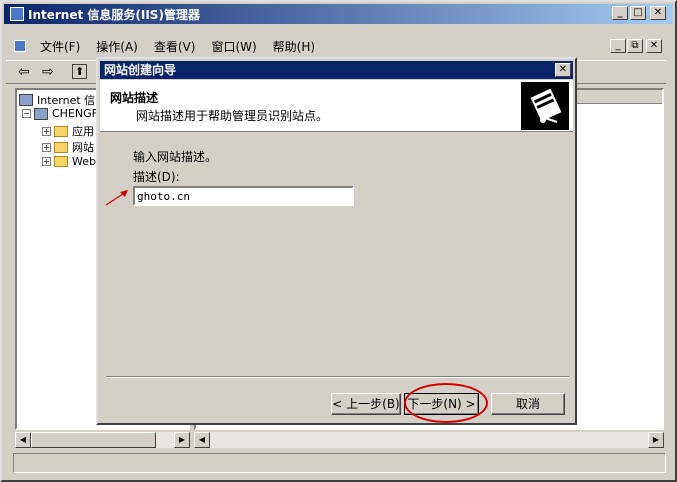 This screenshot has height=482, width=677. Describe the element at coordinates (635, 46) in the screenshot. I see `mdi-restore-button: ⧉` at that location.